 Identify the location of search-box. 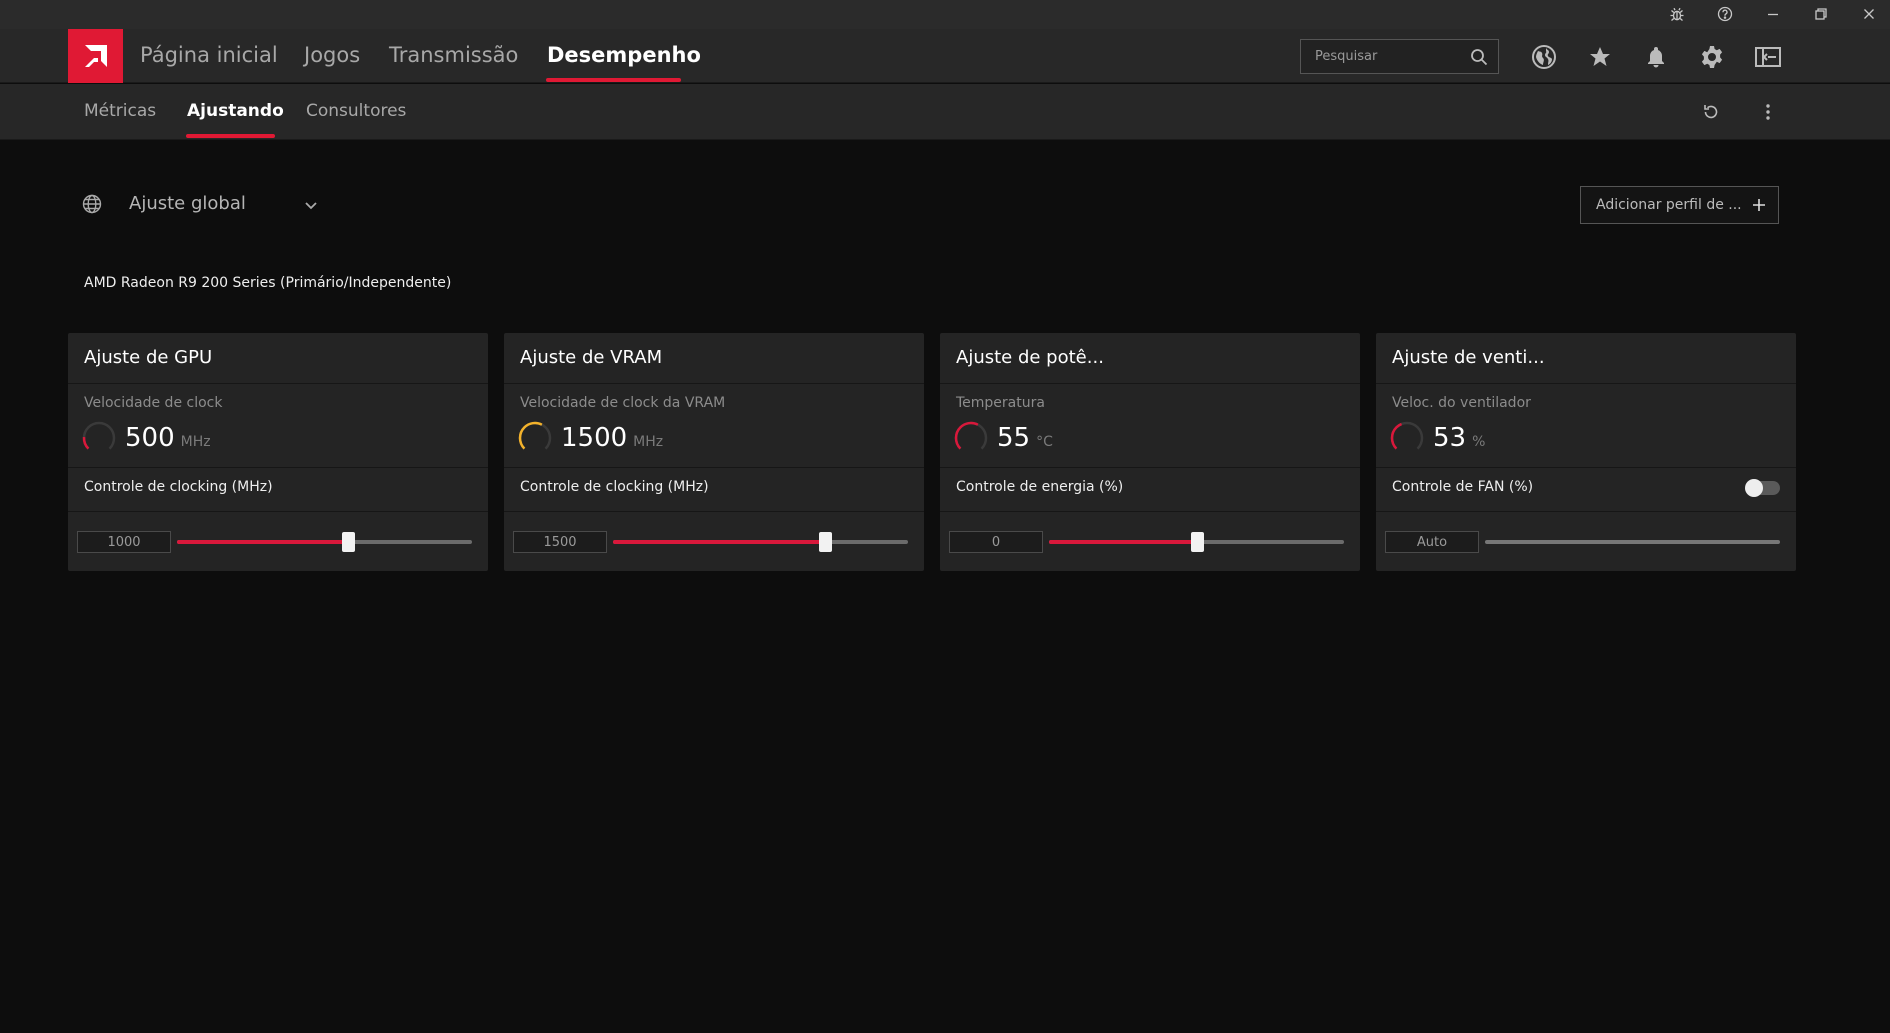
(1399, 56).